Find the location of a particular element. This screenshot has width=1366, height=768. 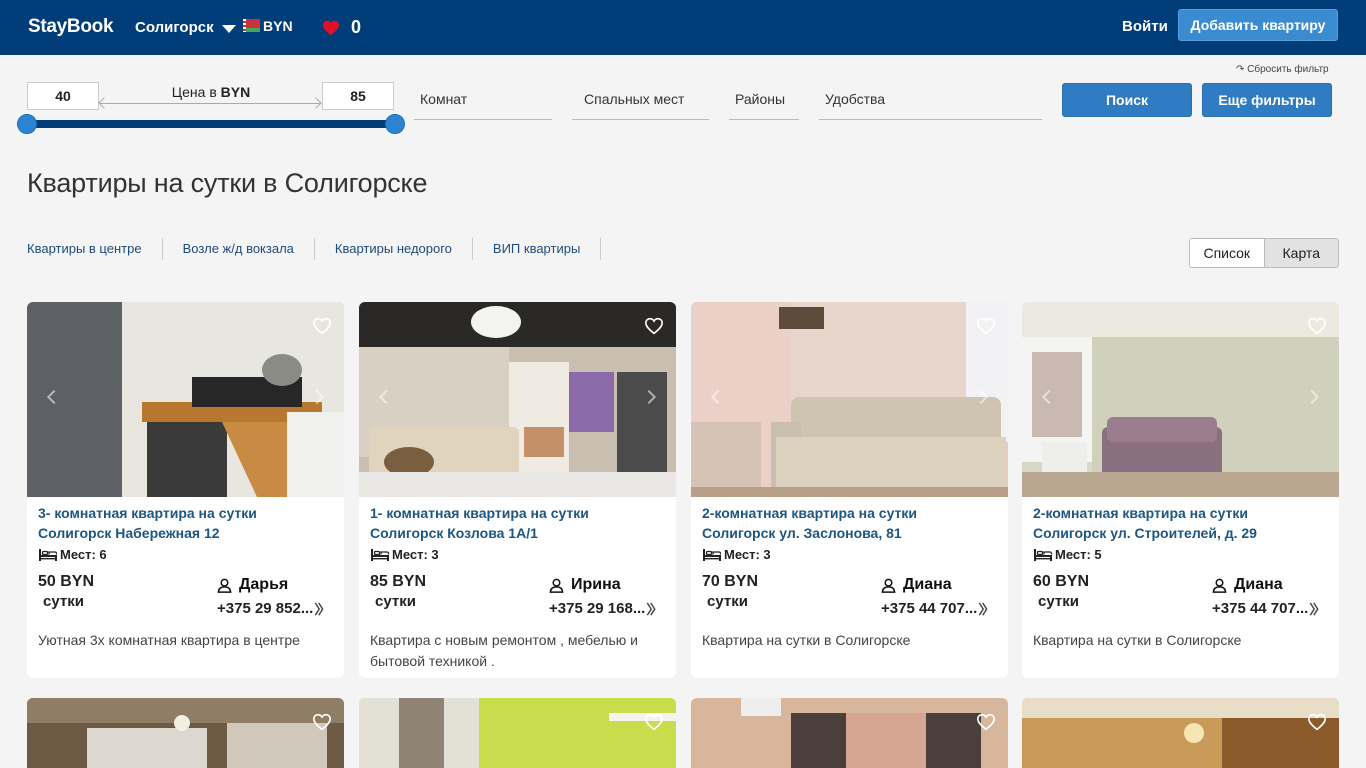

listing-price: 85 BYN is located at coordinates (398, 581).